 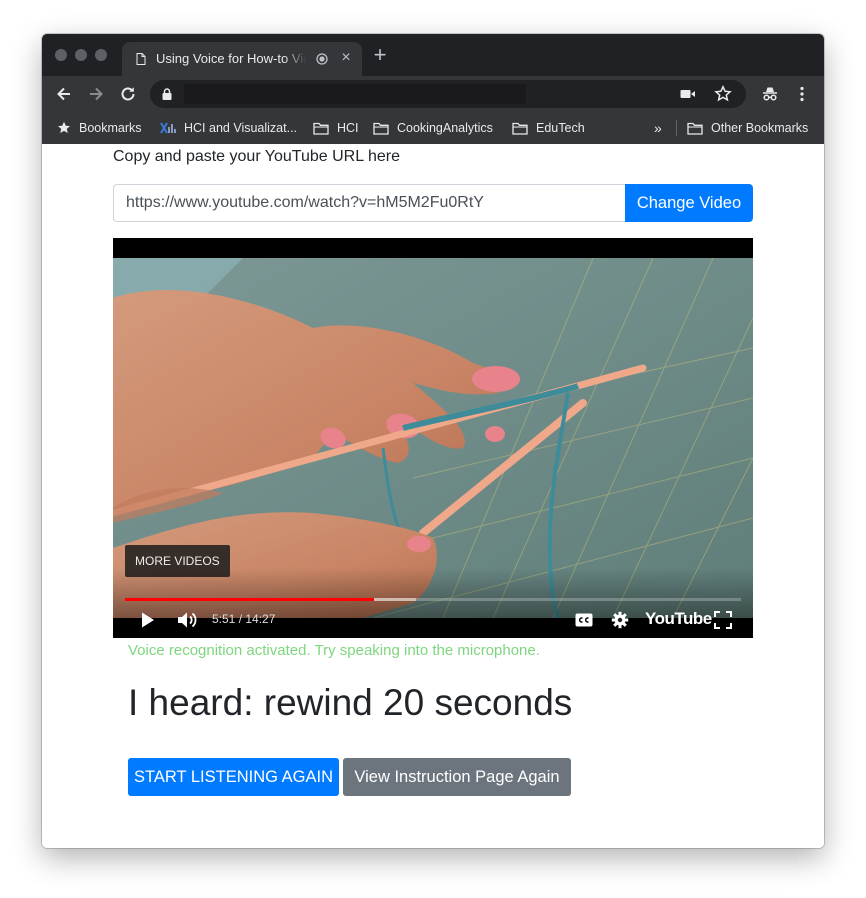 I want to click on bookmark-bookmarks: Bookmarks, so click(x=99, y=128).